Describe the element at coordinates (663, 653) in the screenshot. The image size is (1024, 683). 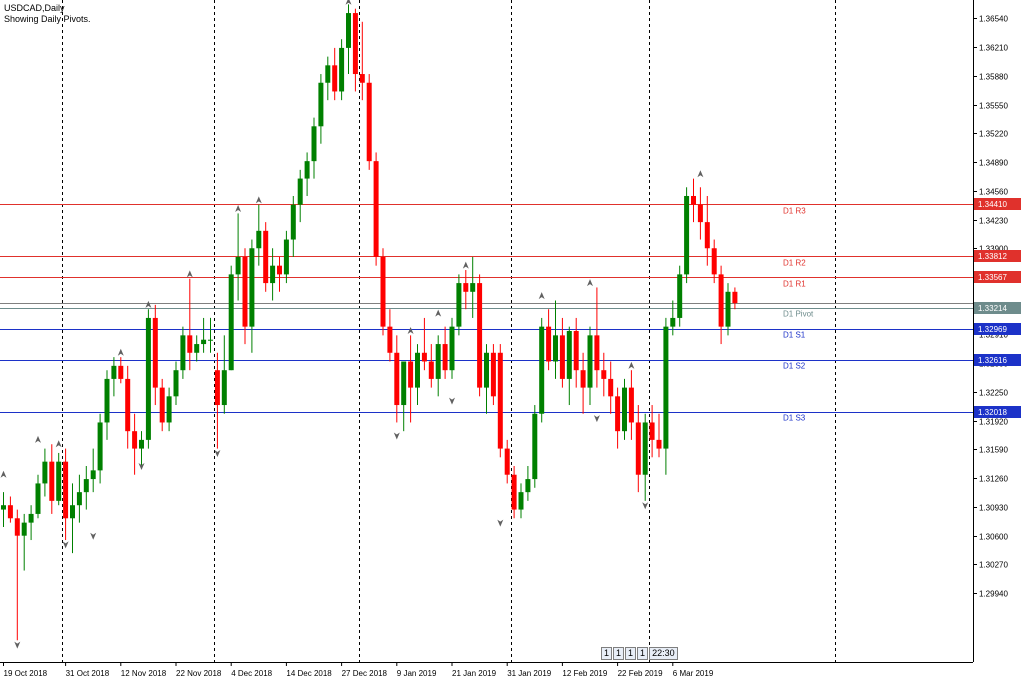
I see `toolbar-time: 22:30` at that location.